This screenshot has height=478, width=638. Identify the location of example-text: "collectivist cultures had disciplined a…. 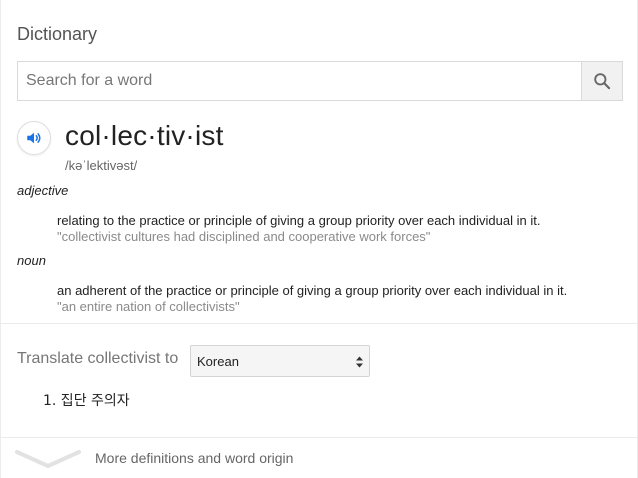
(244, 236).